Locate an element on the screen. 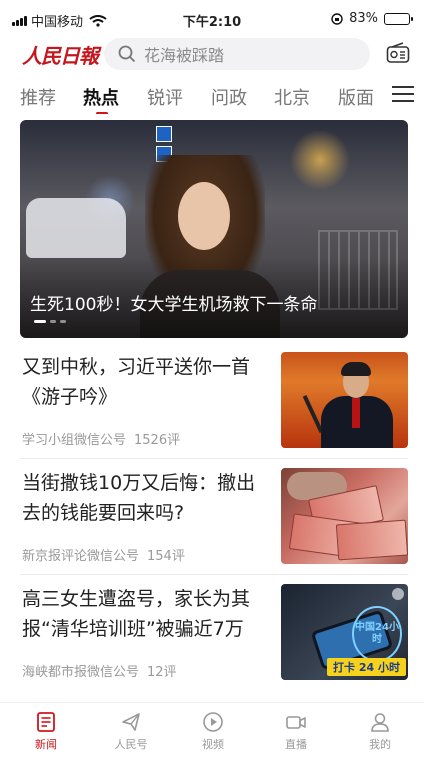  carousel-dots is located at coordinates (50, 321).